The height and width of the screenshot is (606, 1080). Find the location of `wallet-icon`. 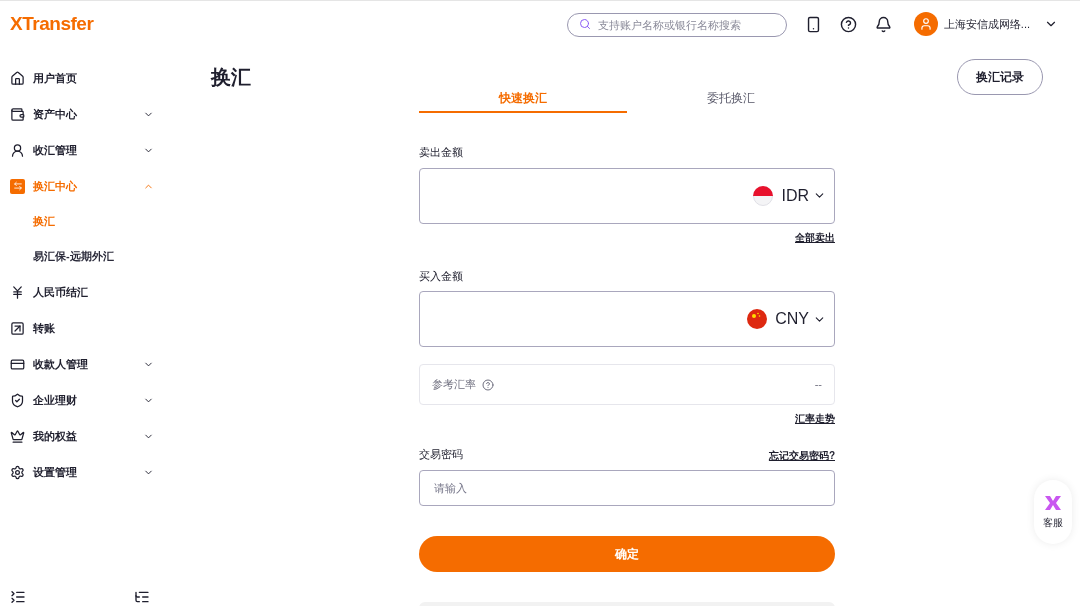

wallet-icon is located at coordinates (17, 114).